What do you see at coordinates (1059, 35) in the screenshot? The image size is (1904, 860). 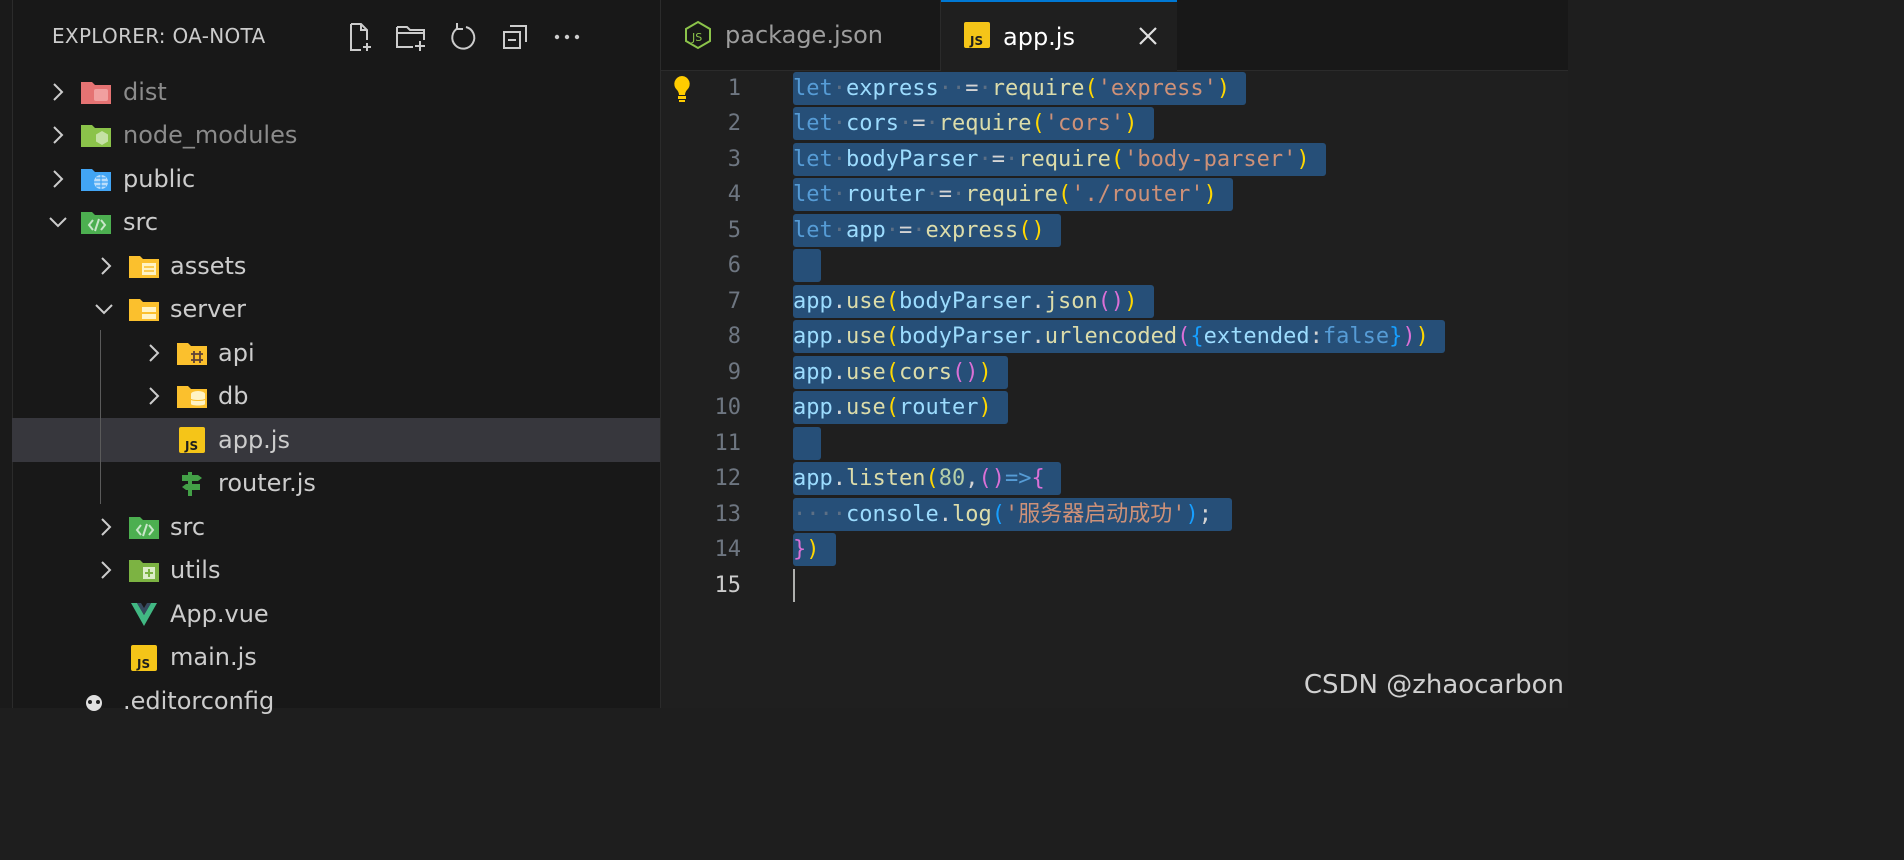 I see `tab-app-js: JS app.js` at bounding box center [1059, 35].